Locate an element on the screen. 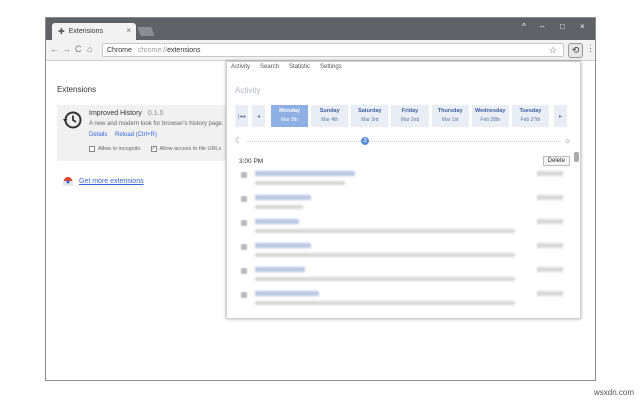 This screenshot has width=640, height=400. day-button: Wednesday Feb 28th is located at coordinates (490, 116).